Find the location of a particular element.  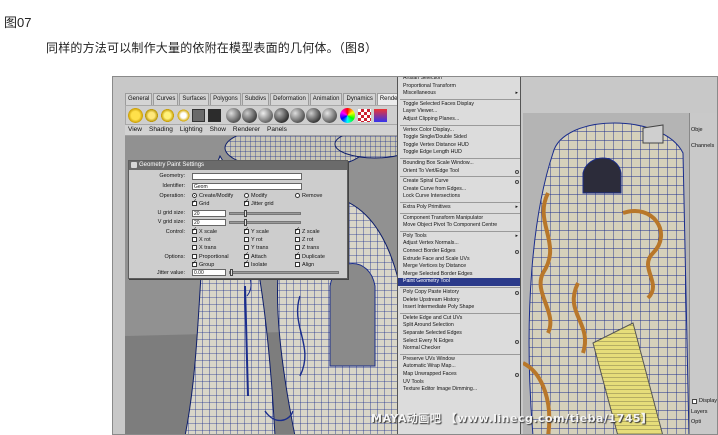

jitter-value-slider is located at coordinates (284, 272).